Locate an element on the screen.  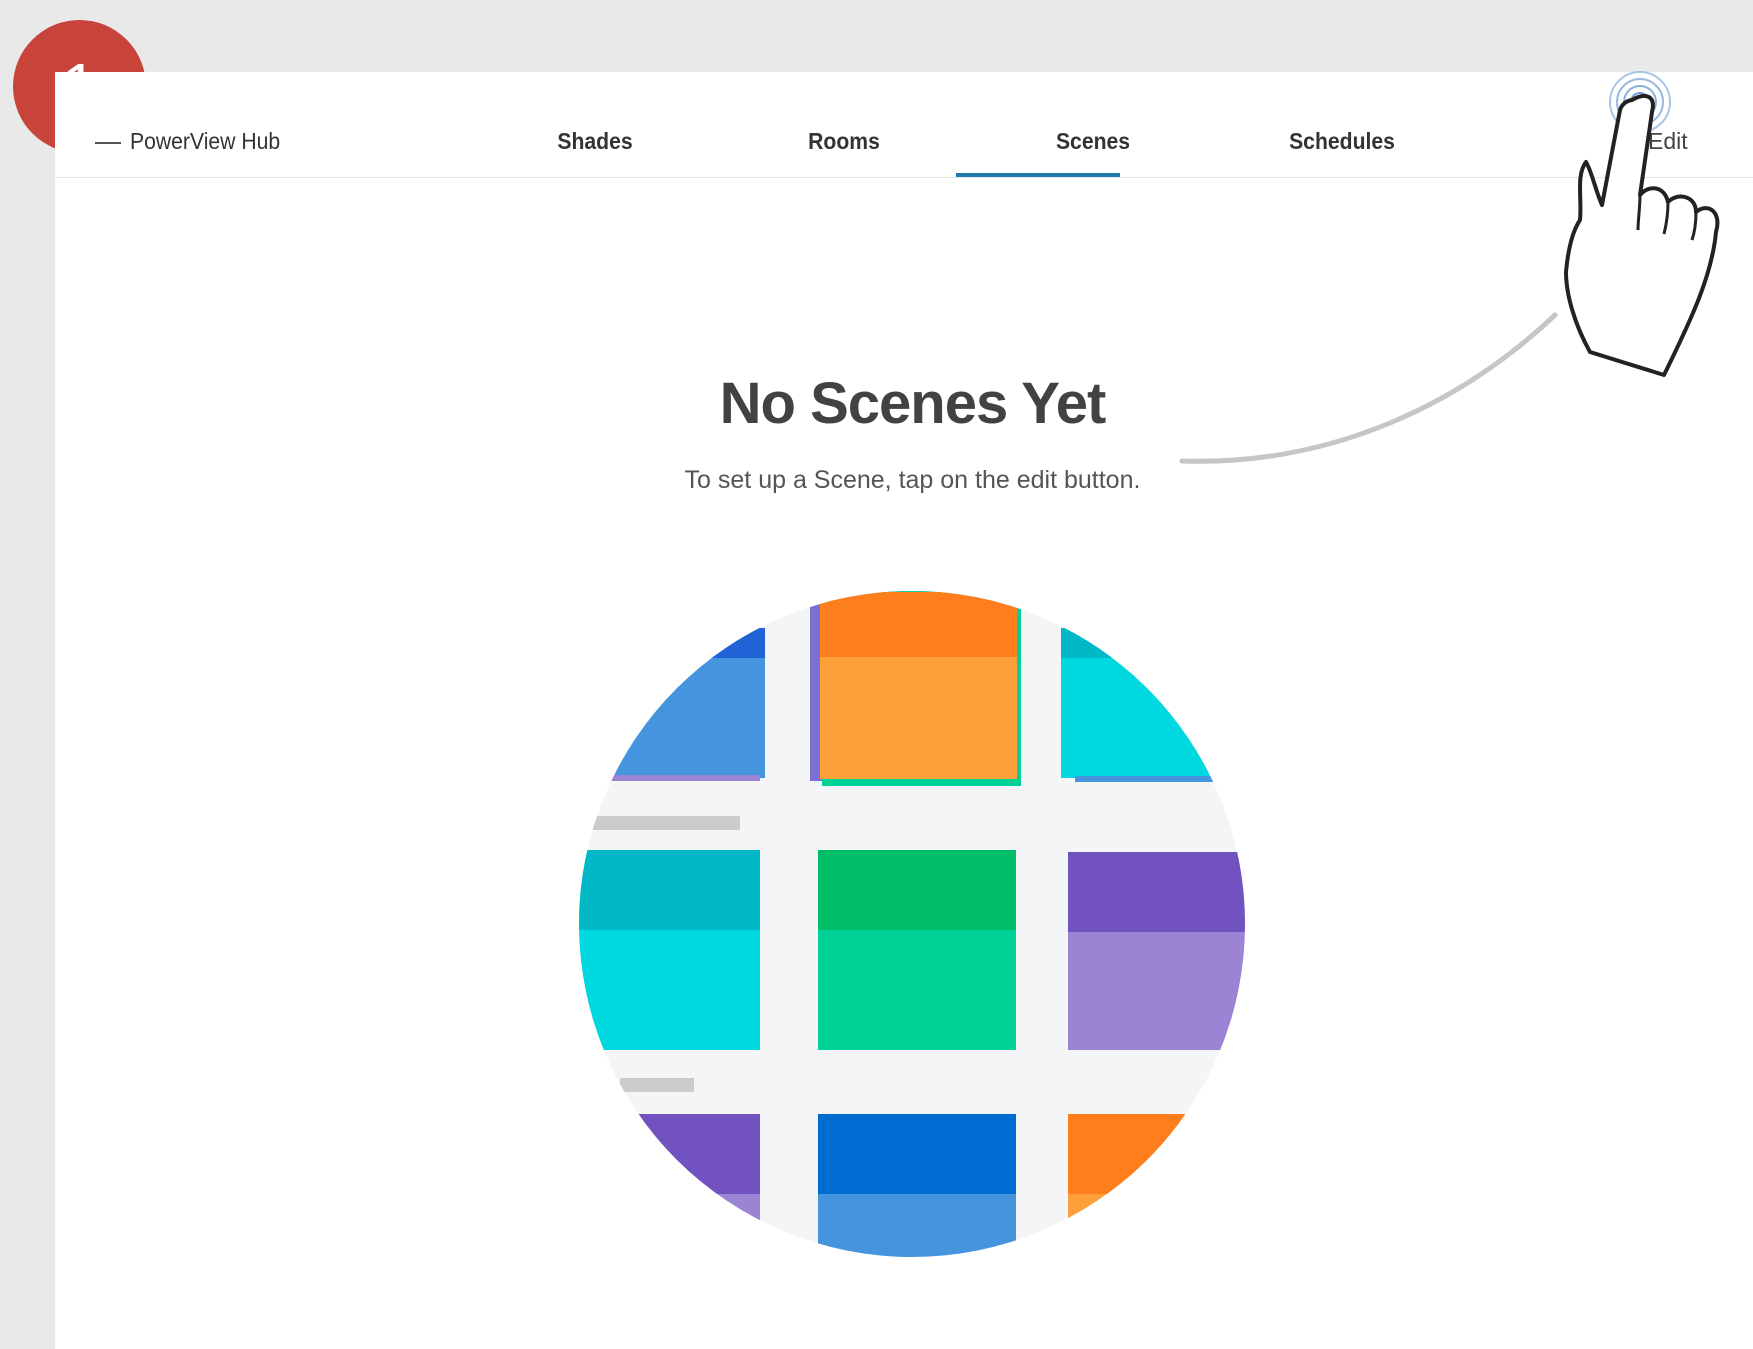
hamburger-icon is located at coordinates (108, 143).